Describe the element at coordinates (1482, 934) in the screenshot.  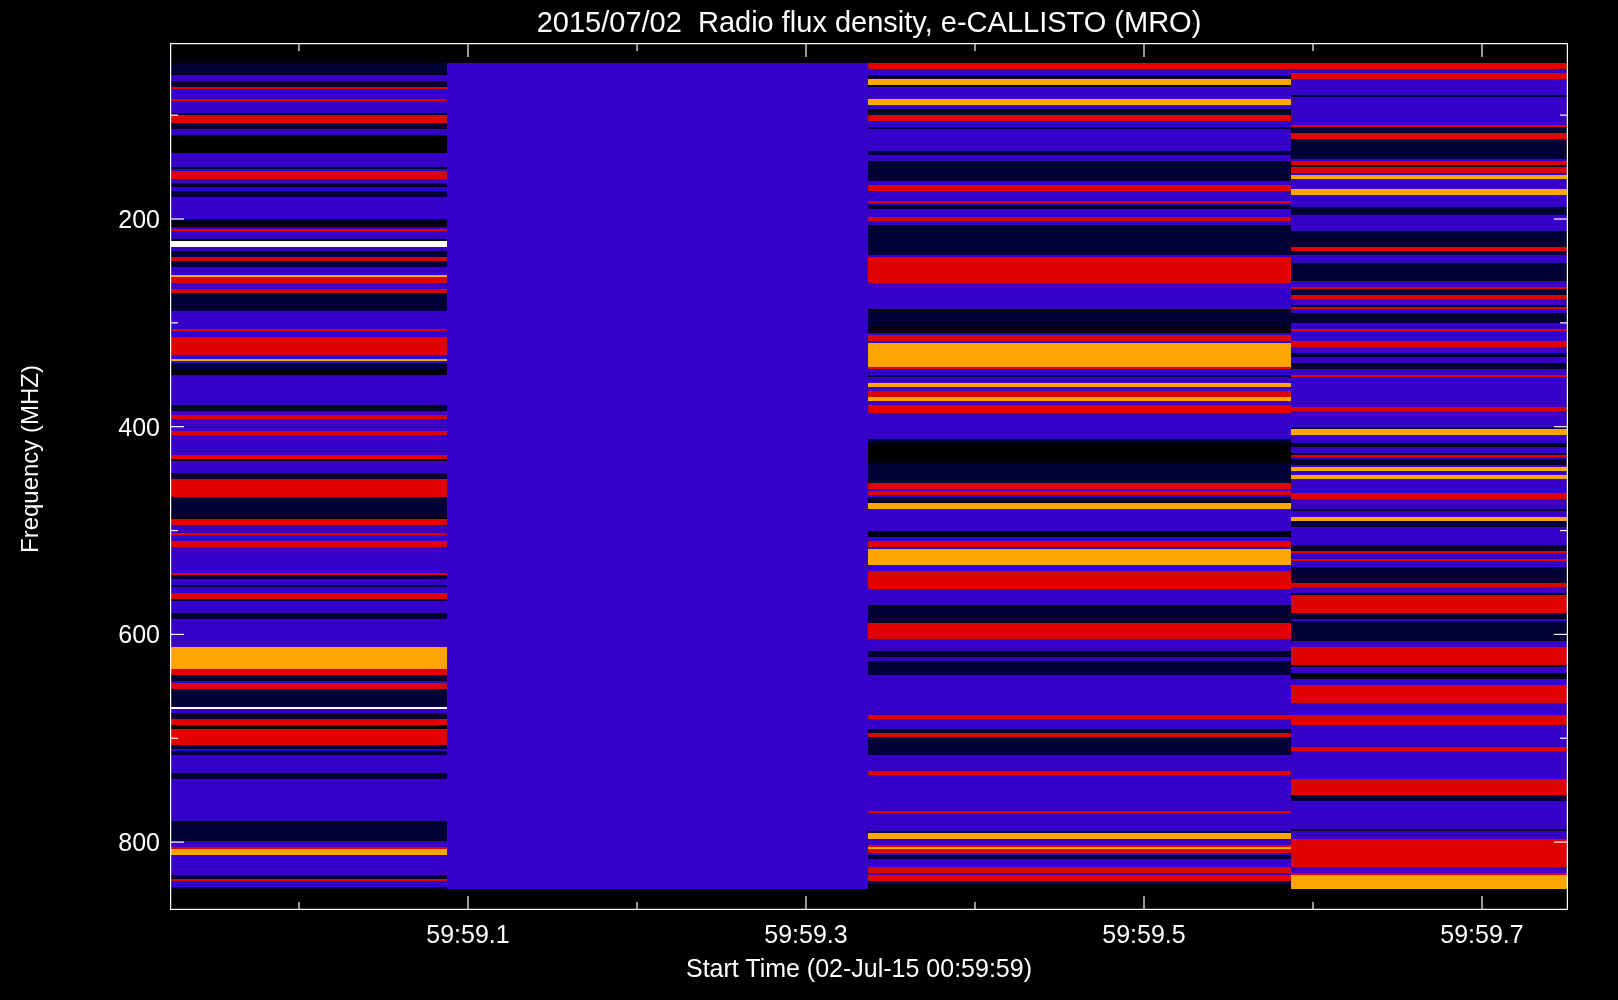
I see `x-tick-label: 59:59.7` at that location.